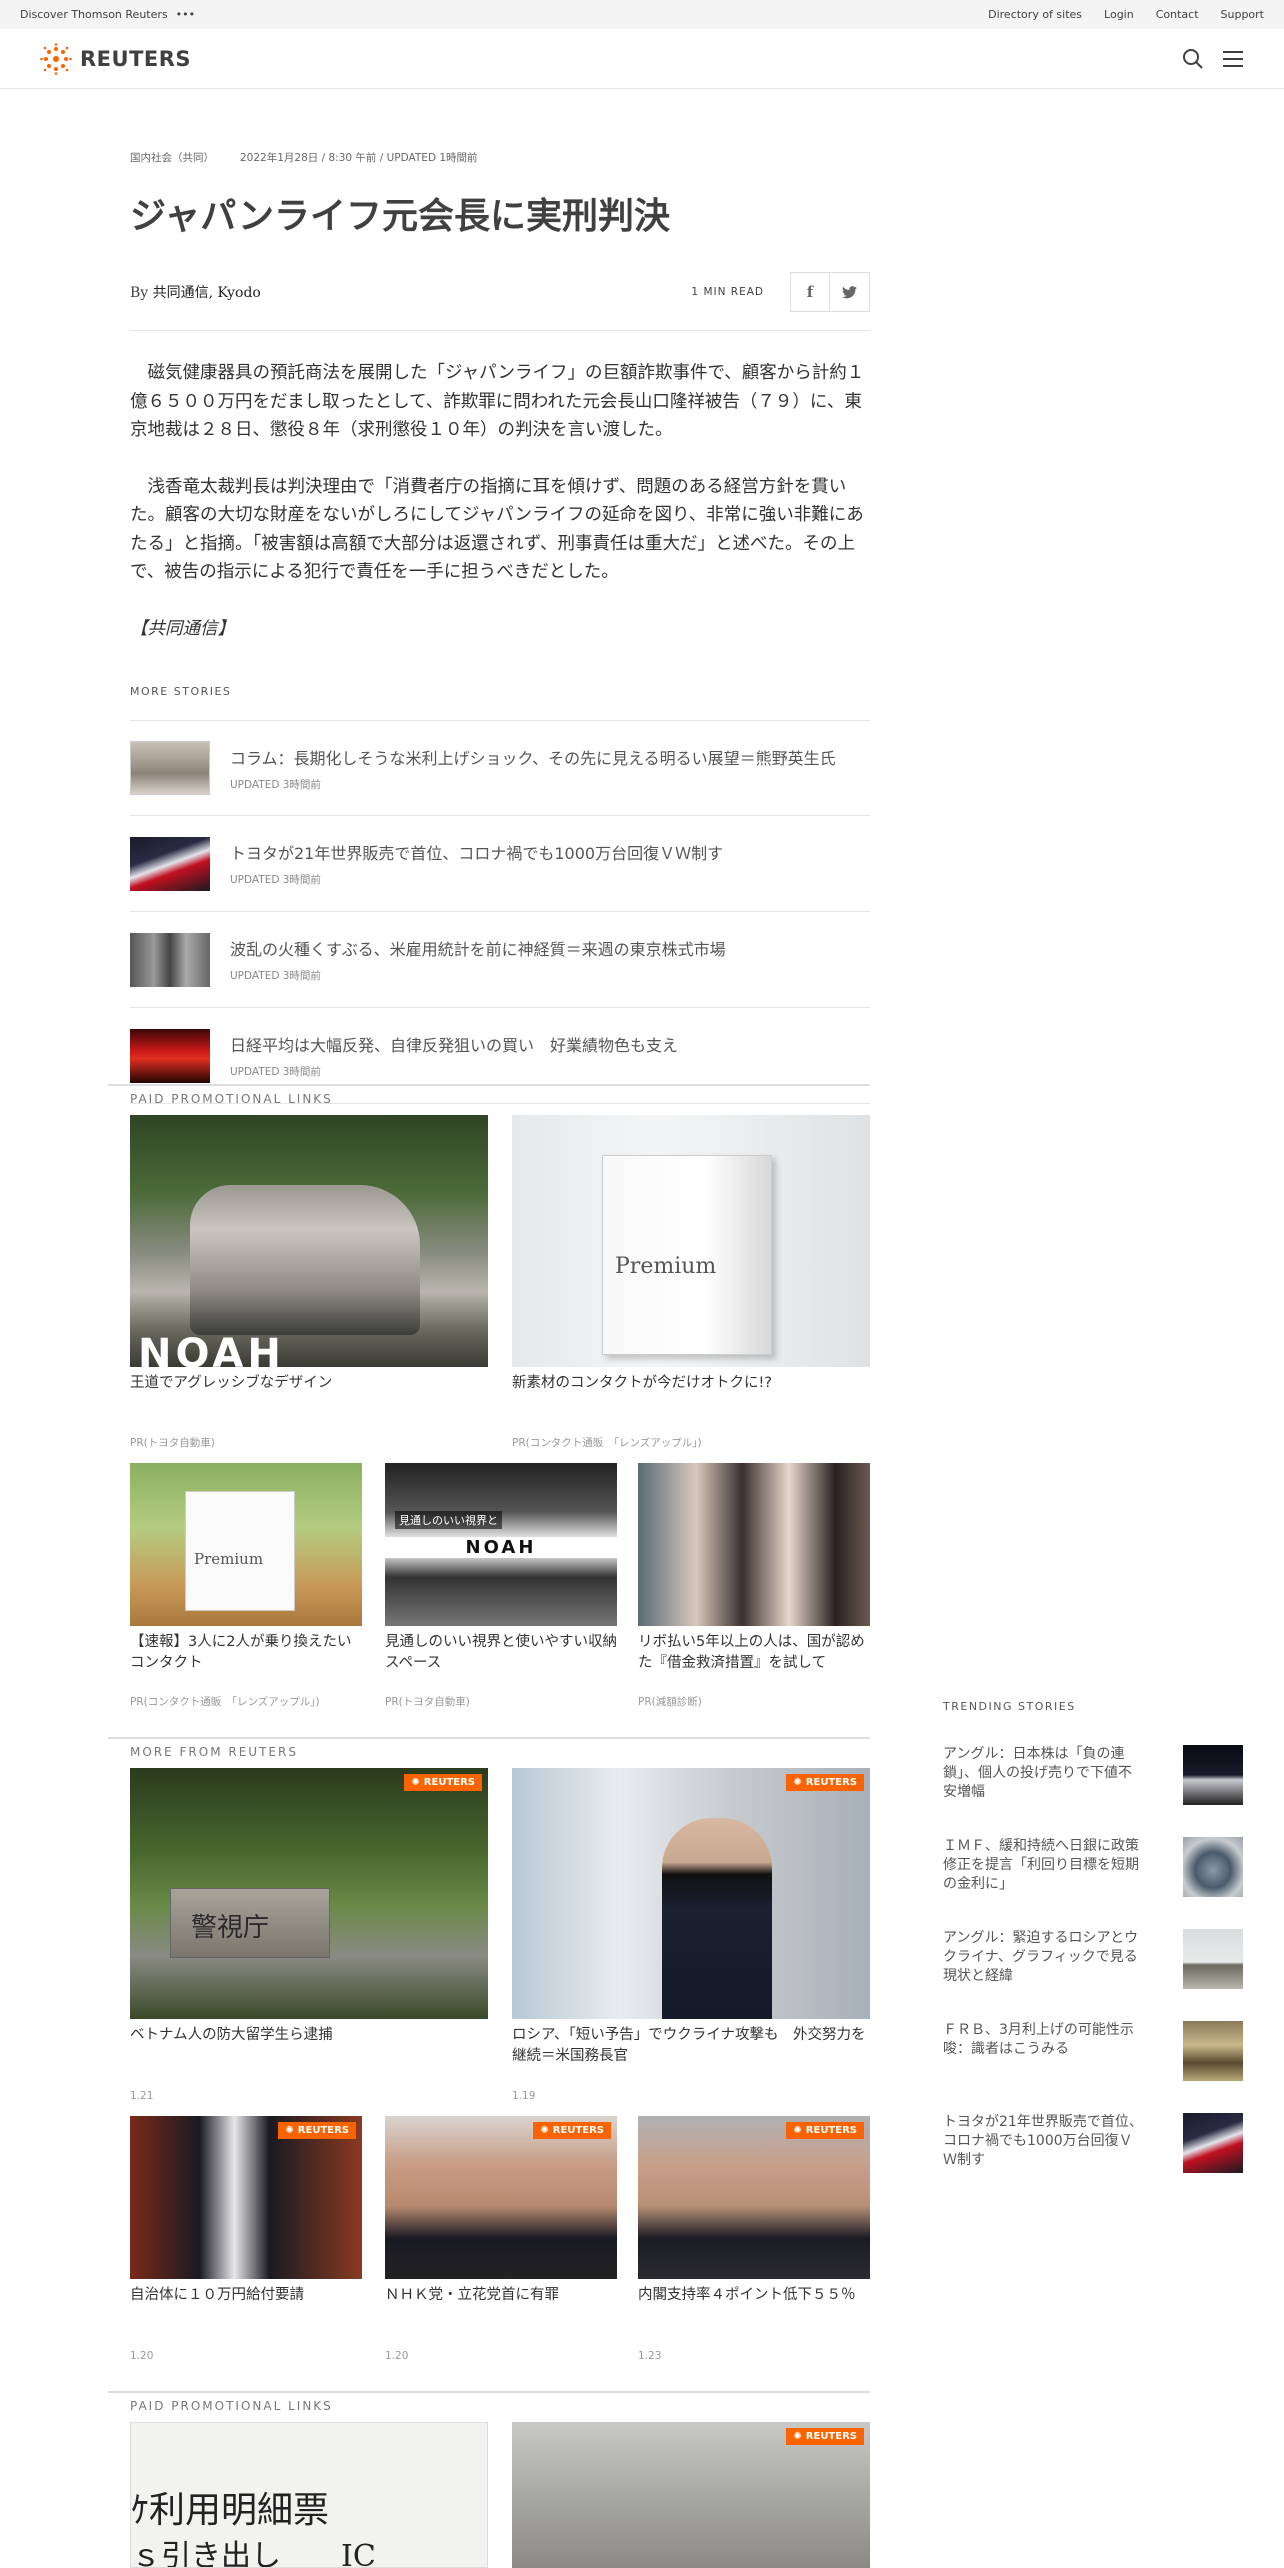  Describe the element at coordinates (1242, 14) in the screenshot. I see `support-link: Support` at that location.